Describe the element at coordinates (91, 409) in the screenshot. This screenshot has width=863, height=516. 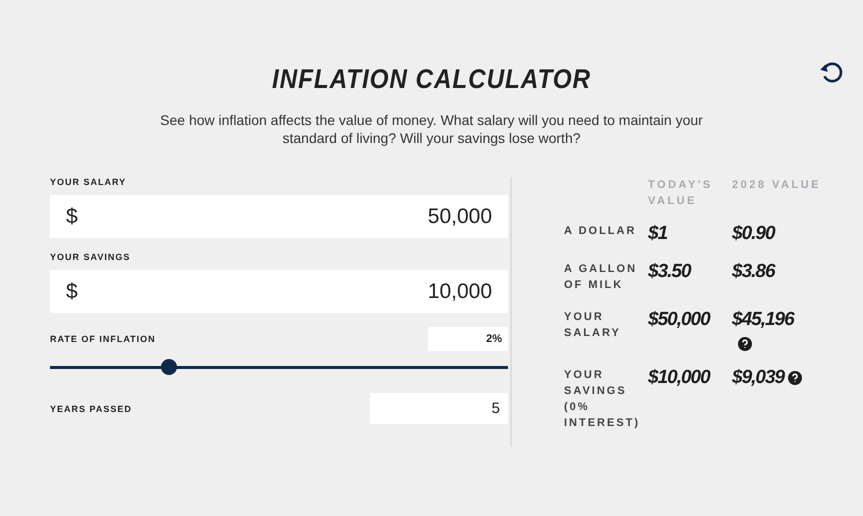
I see `field-label: YEARS PASSED` at that location.